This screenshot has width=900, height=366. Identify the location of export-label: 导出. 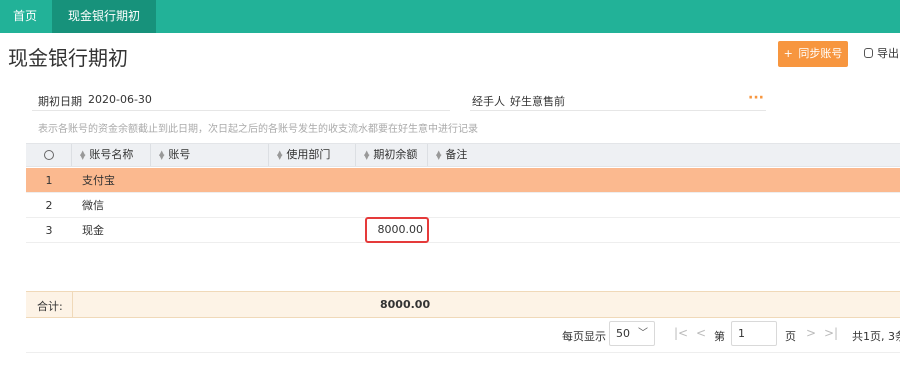
(888, 53).